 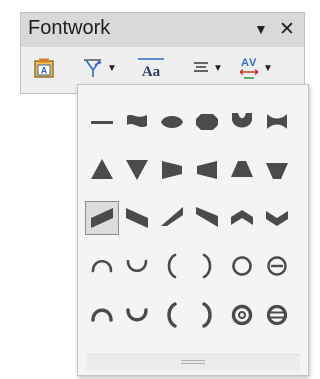 I want to click on svg-text: Aa, so click(x=151, y=72).